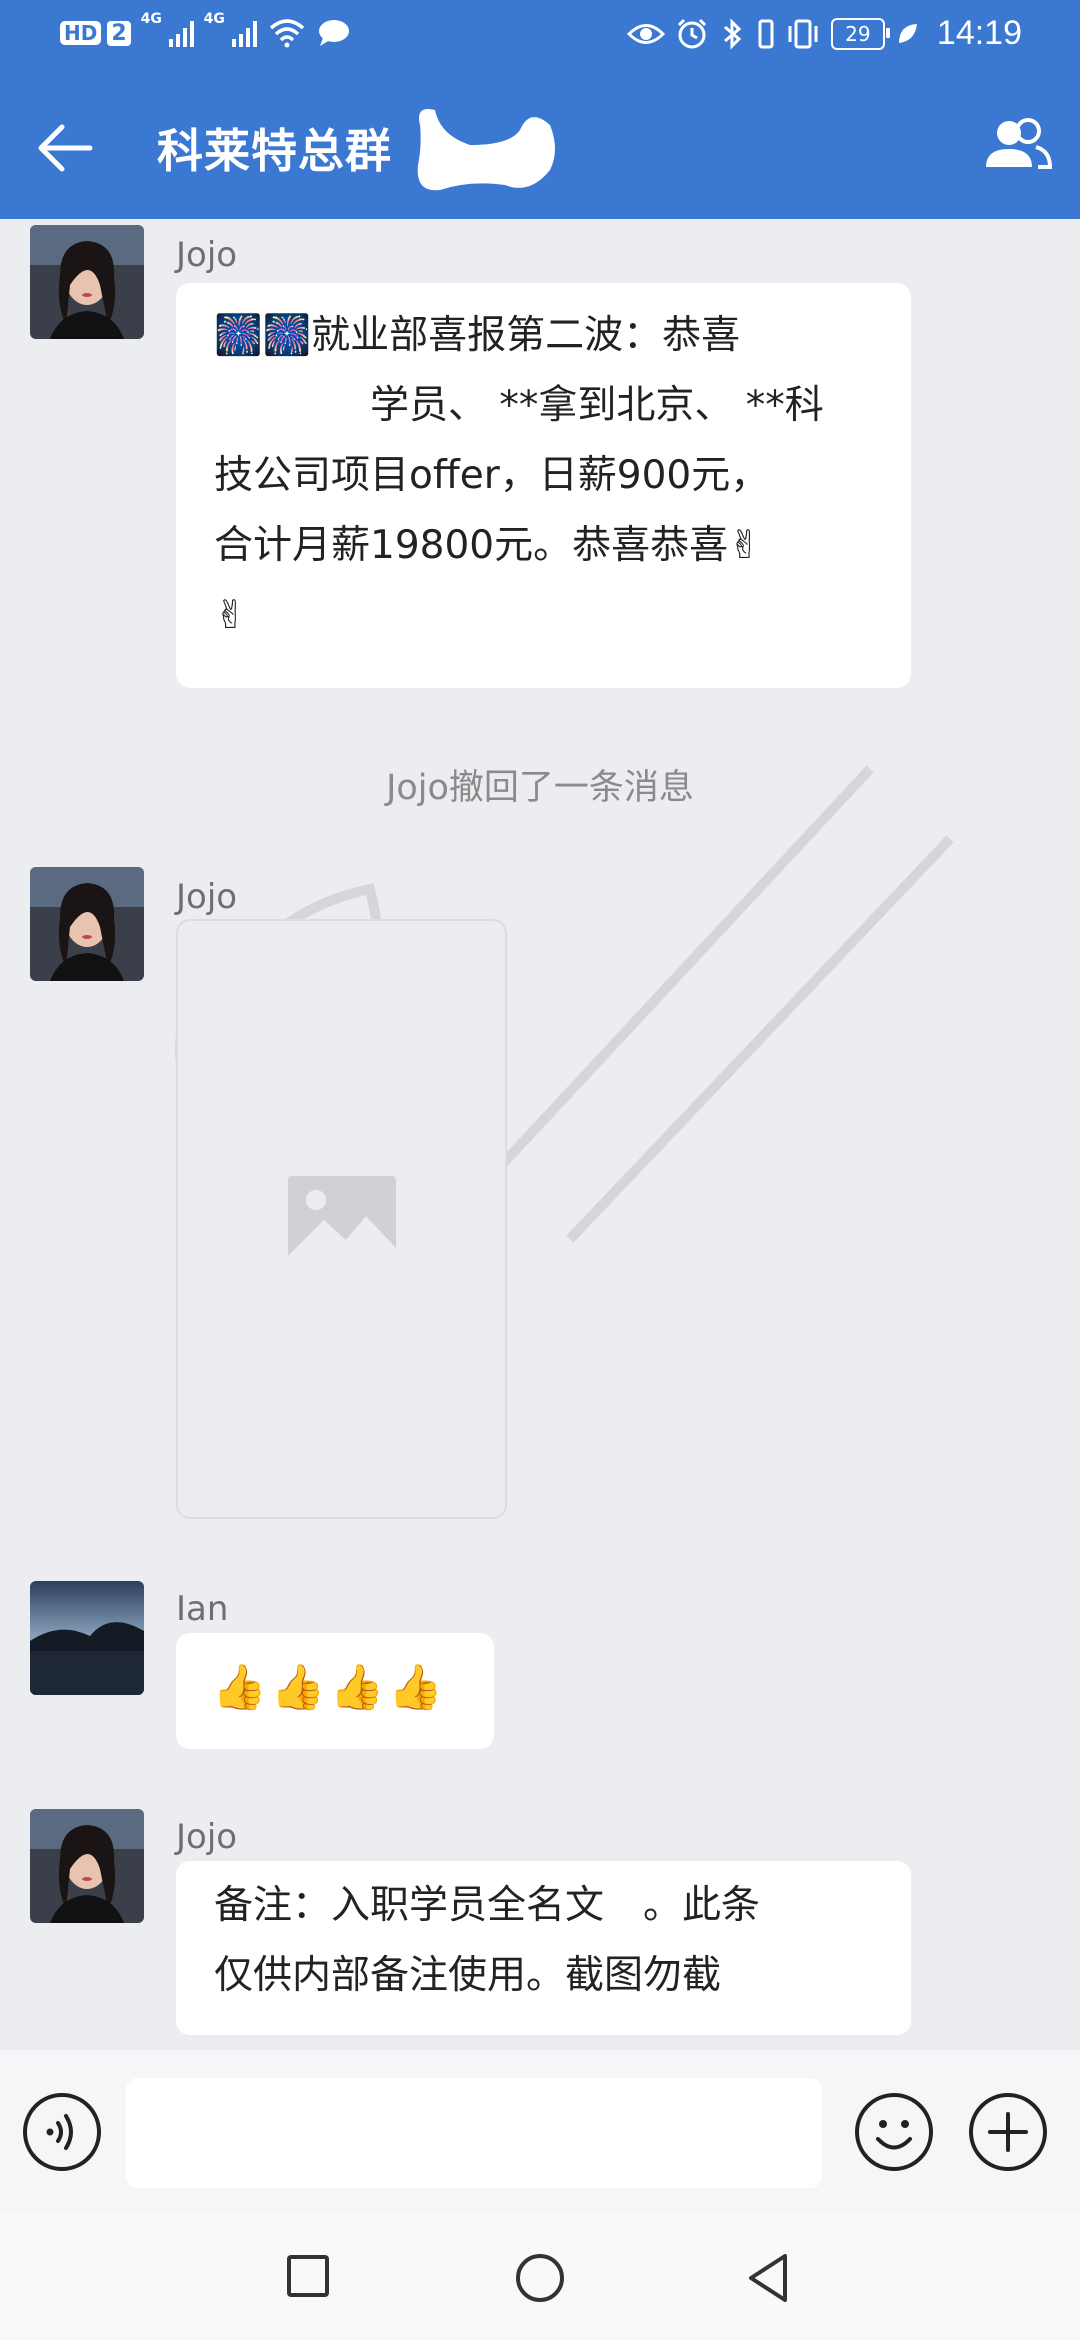 The width and height of the screenshot is (1080, 2340). I want to click on sim-badge: 2, so click(119, 33).